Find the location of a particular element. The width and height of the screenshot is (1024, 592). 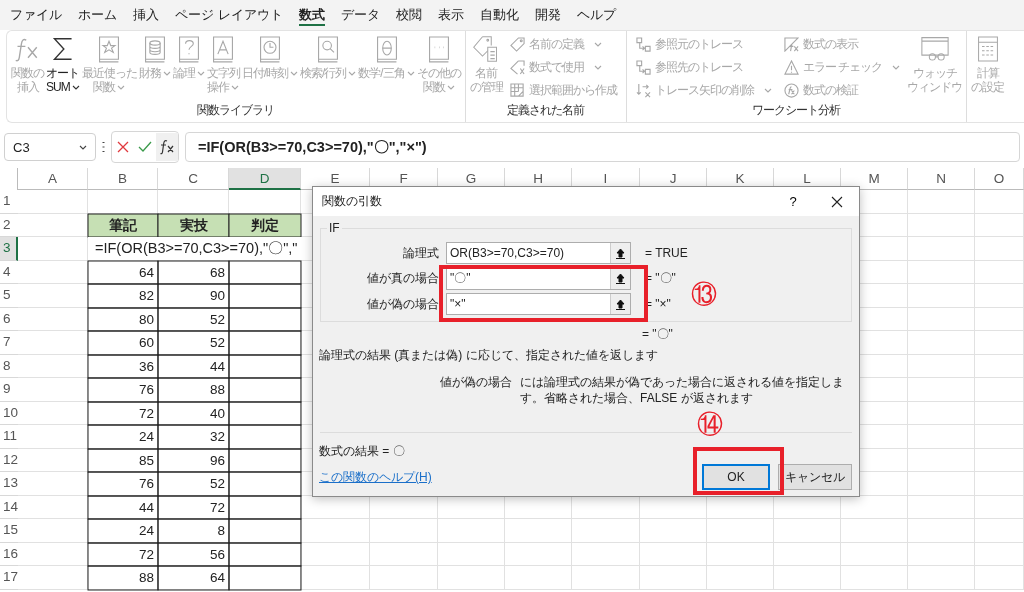

row-number: 17 is located at coordinates (9, 578).